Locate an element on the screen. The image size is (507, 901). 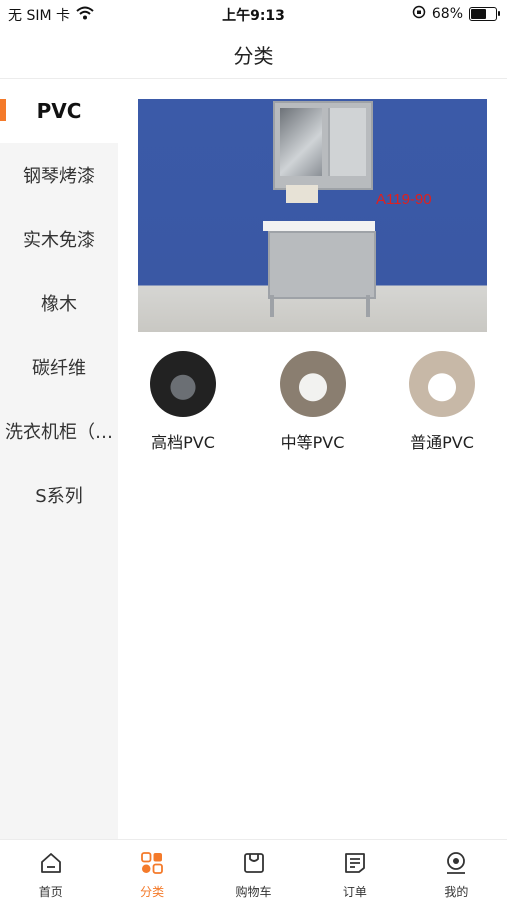
mirror-graphic is located at coordinates (301, 142).